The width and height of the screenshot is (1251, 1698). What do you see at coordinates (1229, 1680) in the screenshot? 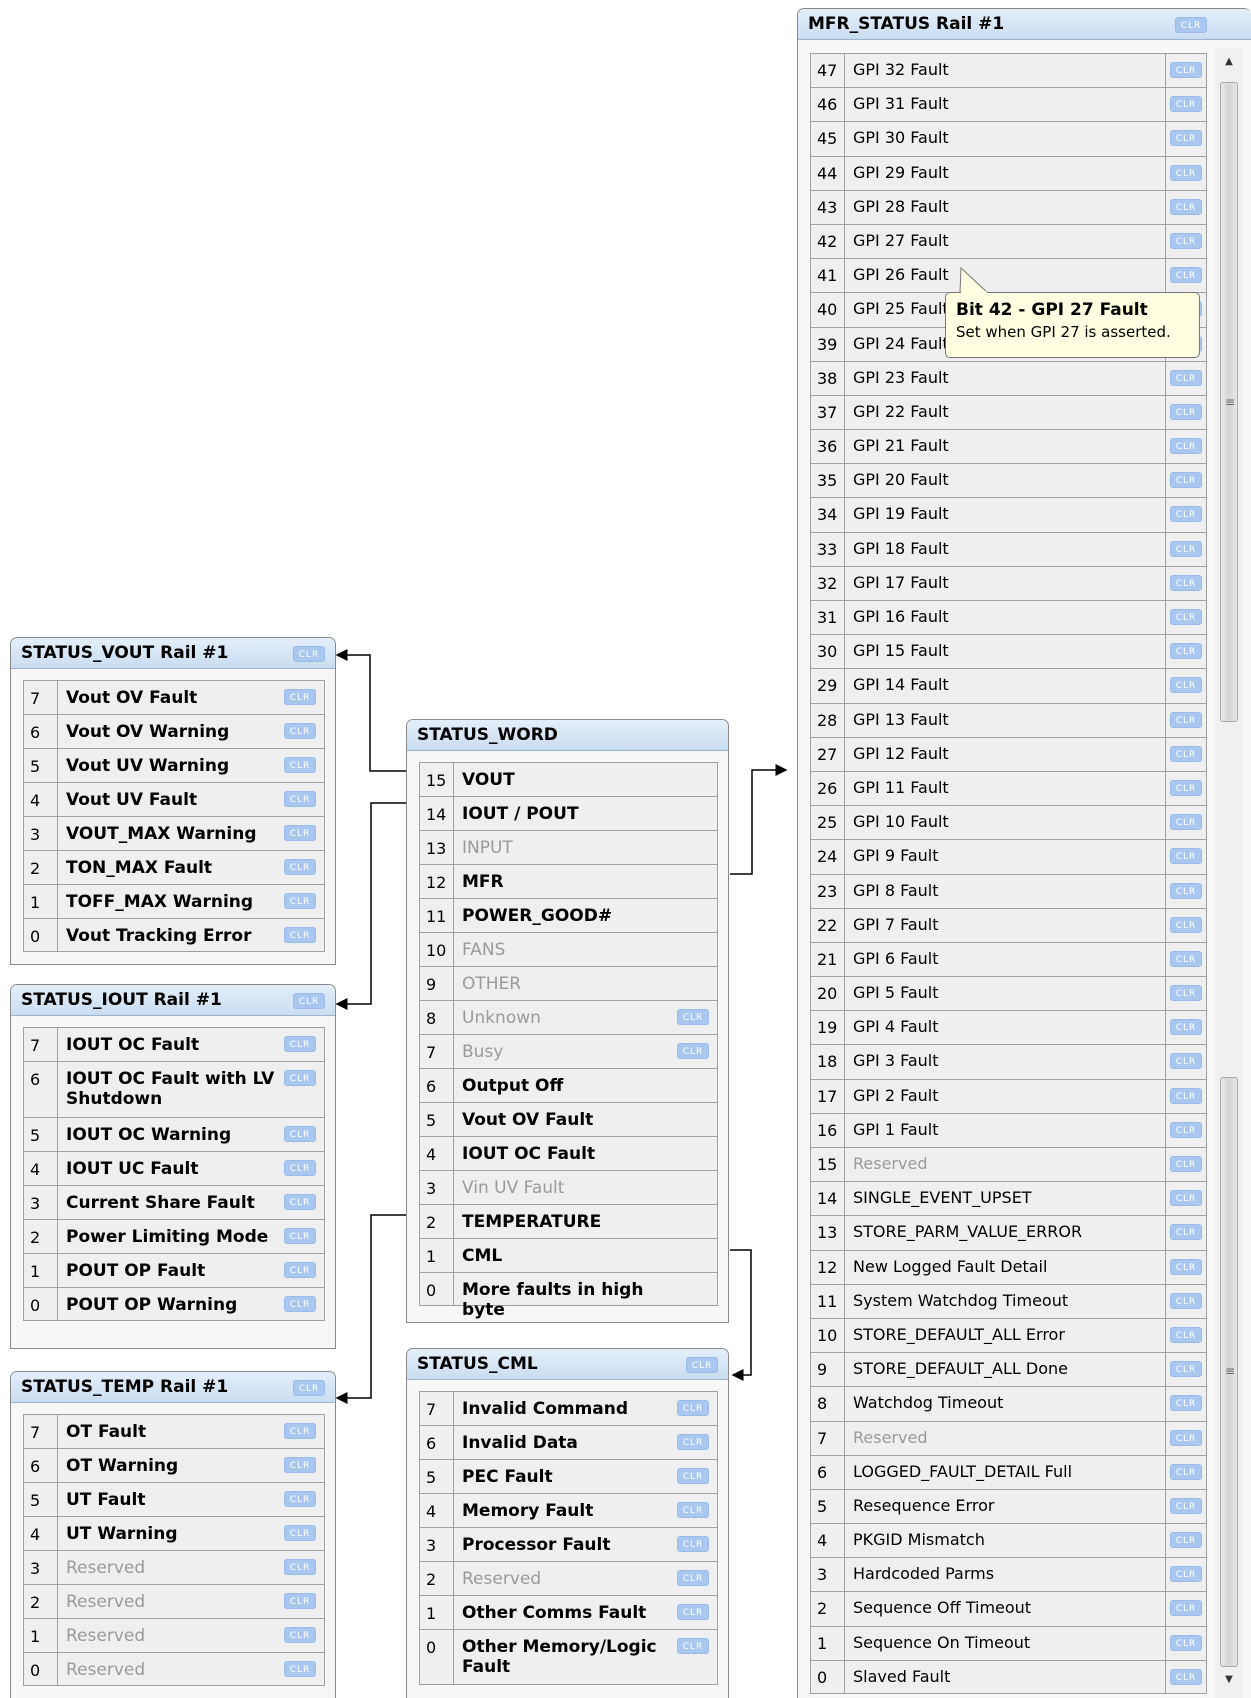
I see `scroll-down-arrow-icon: ▼` at bounding box center [1229, 1680].